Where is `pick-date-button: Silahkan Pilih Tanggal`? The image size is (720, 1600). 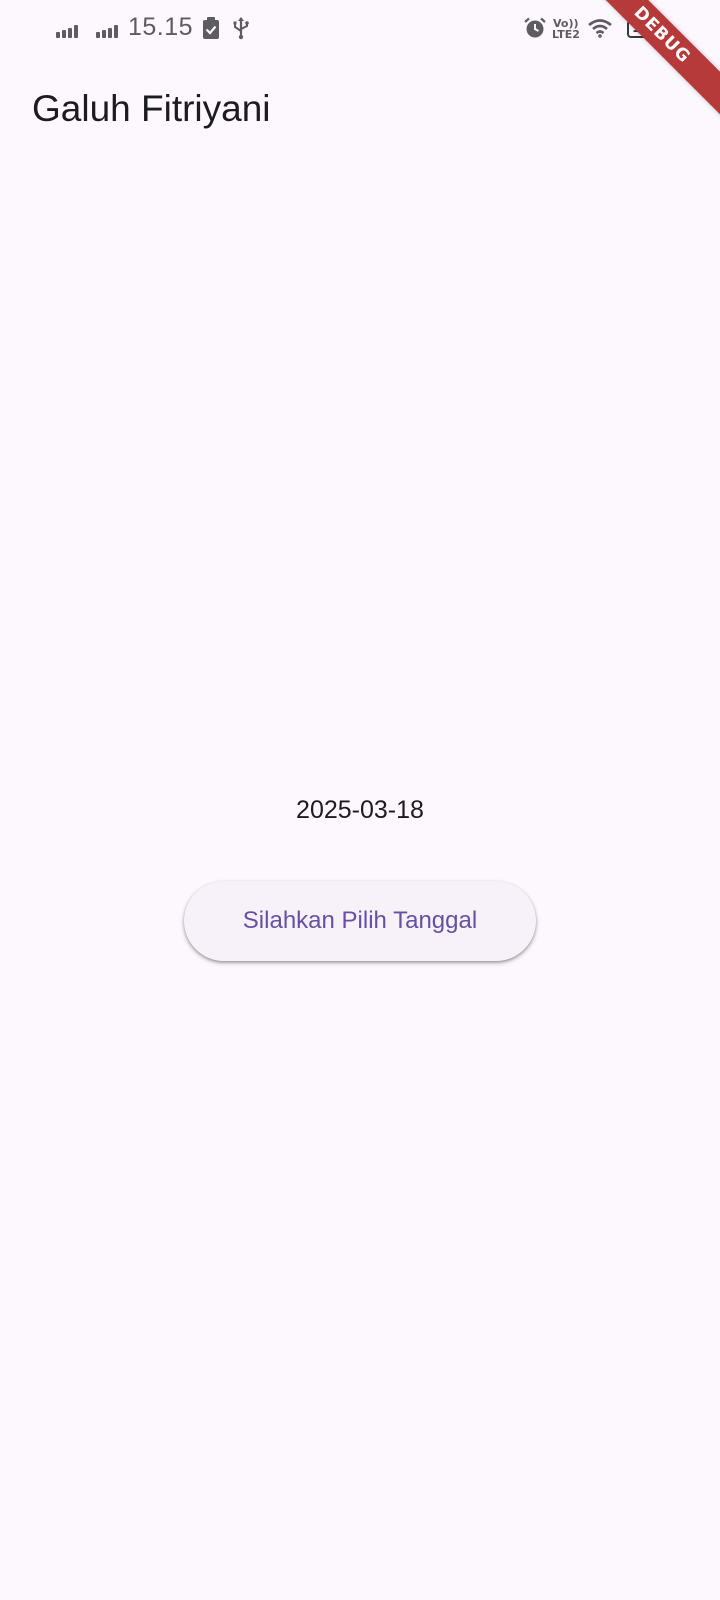 pick-date-button: Silahkan Pilih Tanggal is located at coordinates (360, 921).